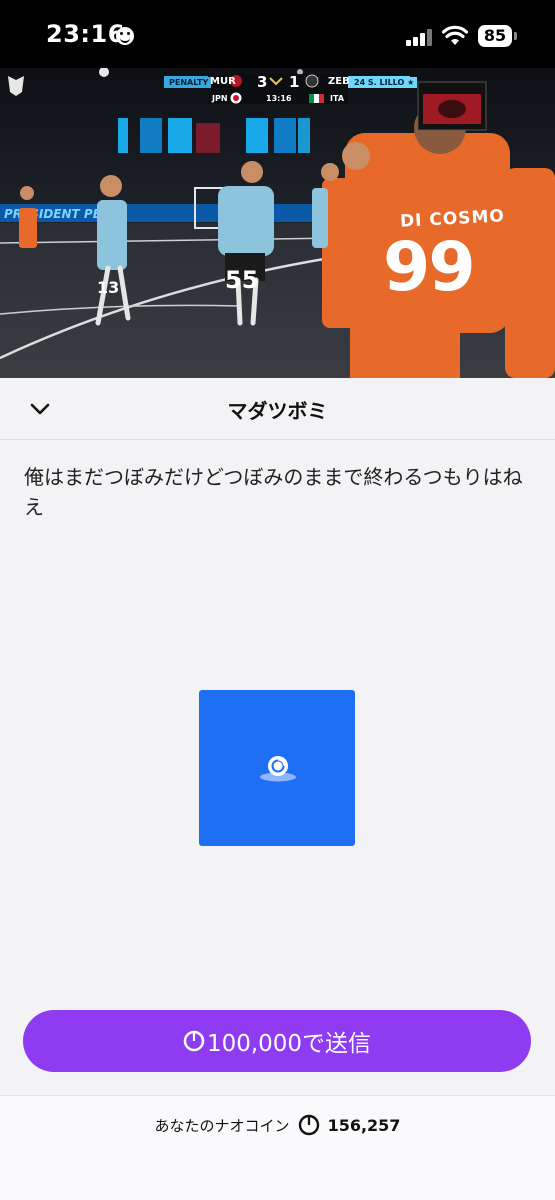 Image resolution: width=555 pixels, height=1200 pixels. Describe the element at coordinates (277, 34) in the screenshot. I see `status-bar: 23:16 85` at that location.